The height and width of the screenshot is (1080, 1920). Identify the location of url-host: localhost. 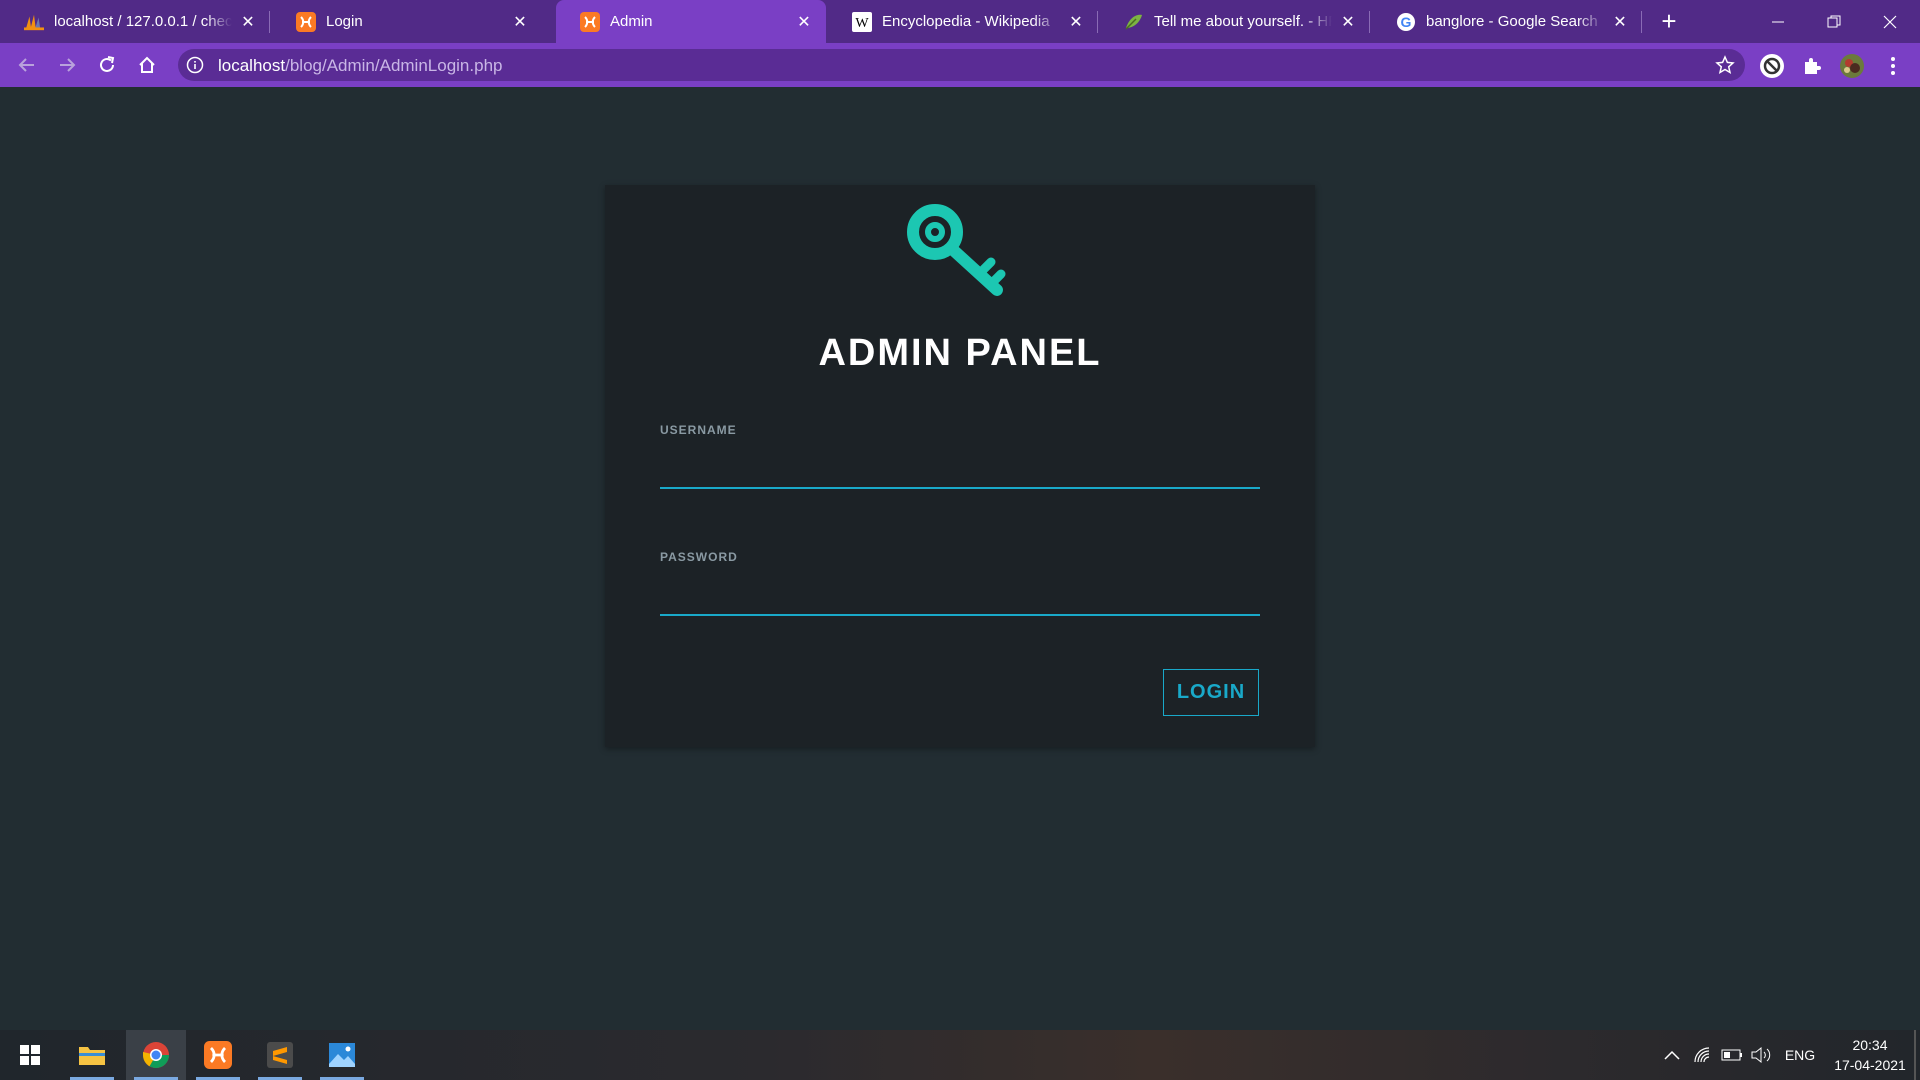
(252, 65).